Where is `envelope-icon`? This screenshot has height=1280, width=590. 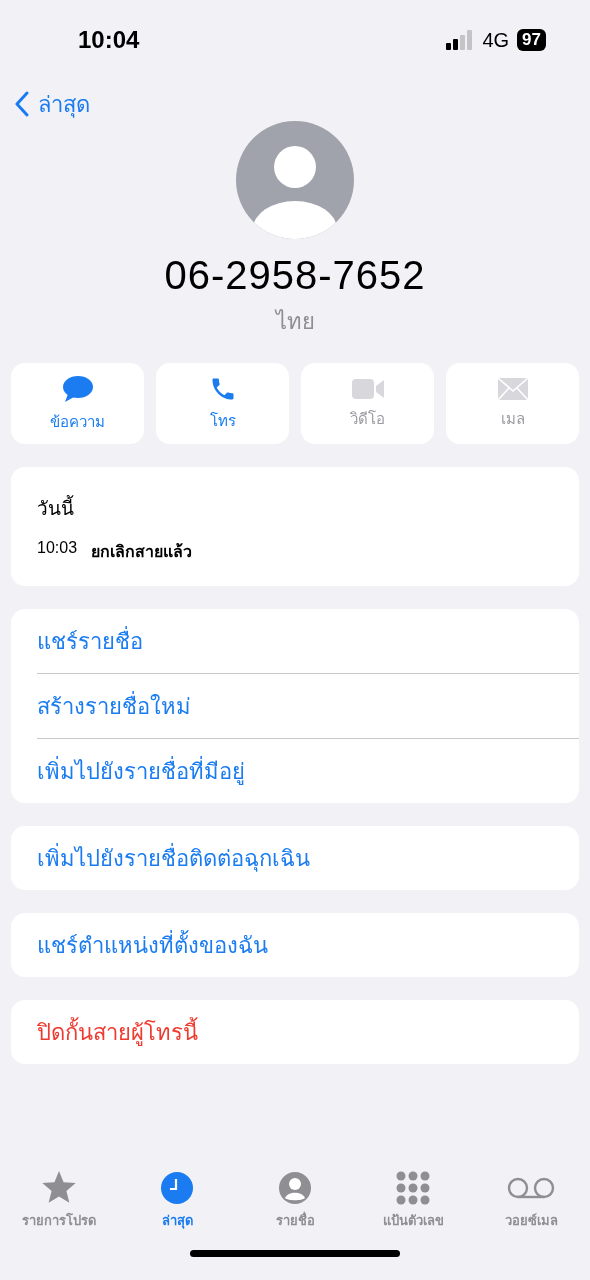 envelope-icon is located at coordinates (512, 388).